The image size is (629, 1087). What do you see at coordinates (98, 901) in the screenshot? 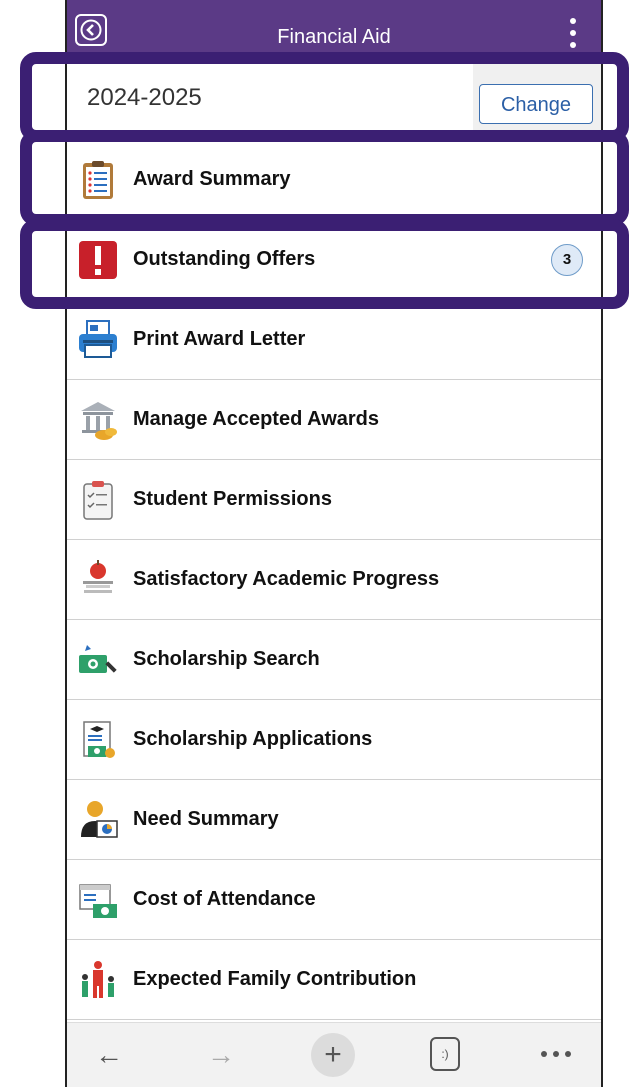
I see `cost-document-icon` at bounding box center [98, 901].